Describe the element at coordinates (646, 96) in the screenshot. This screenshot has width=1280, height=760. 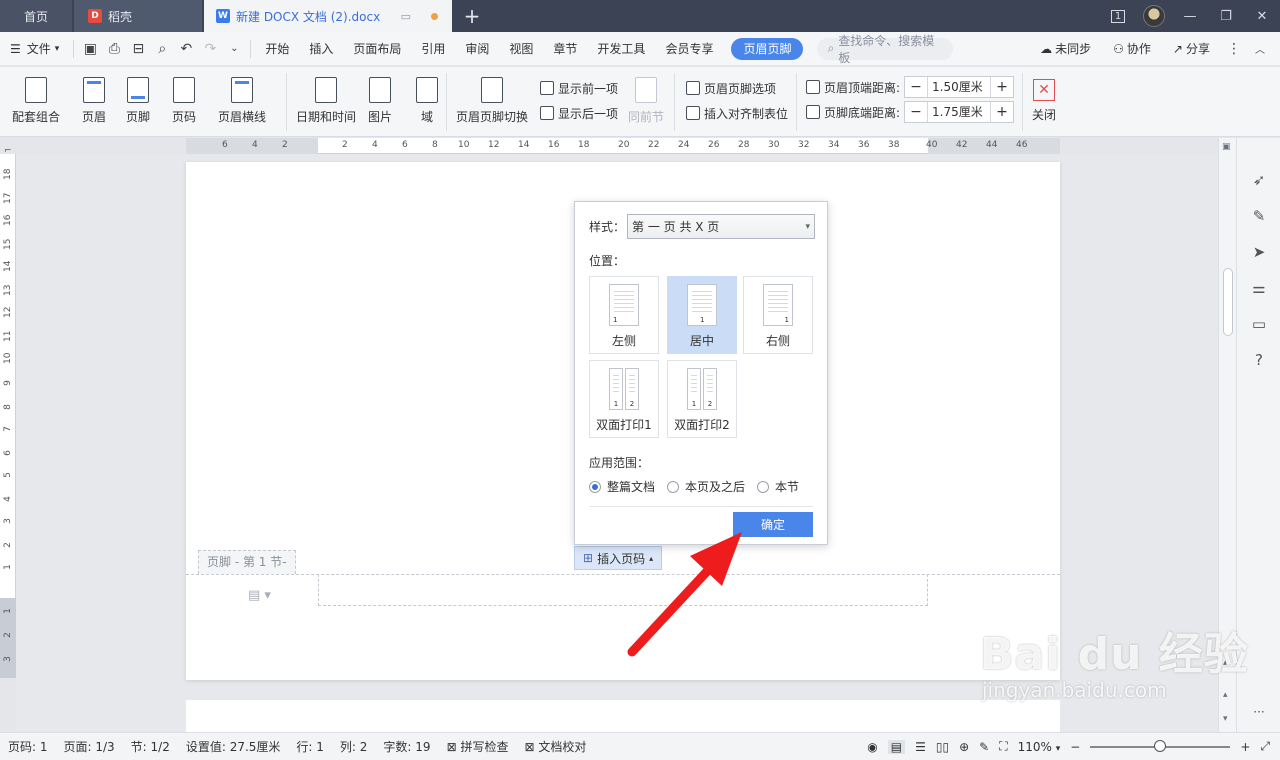
I see `same-as-previous-button: 同前节` at that location.